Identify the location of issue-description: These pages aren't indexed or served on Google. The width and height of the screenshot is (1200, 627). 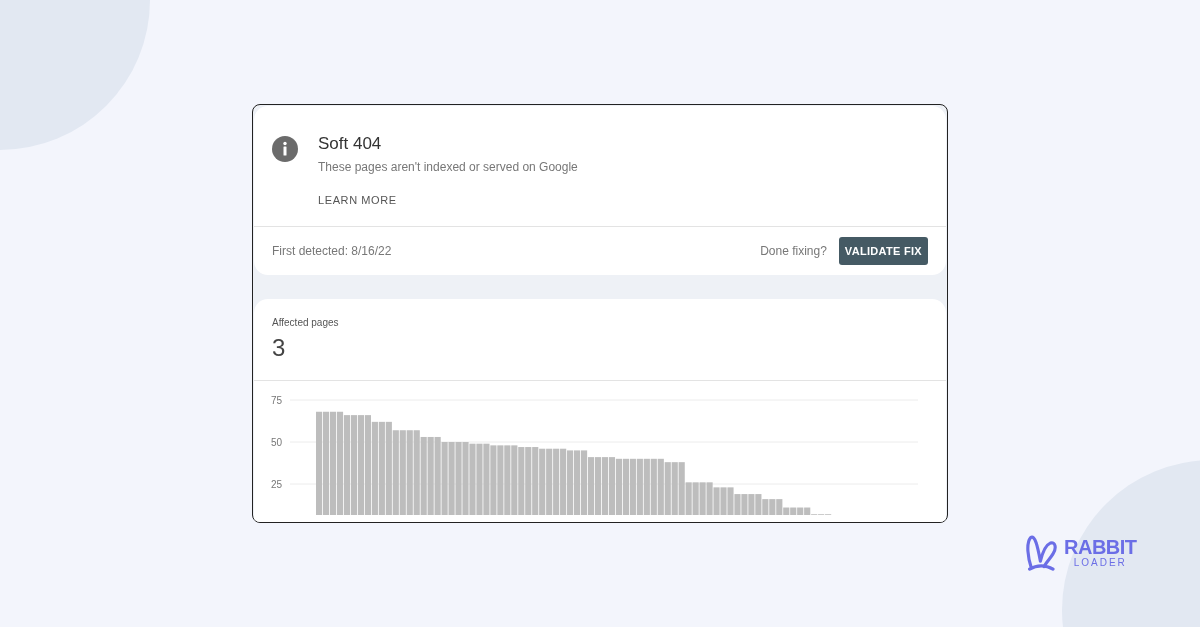
(448, 167).